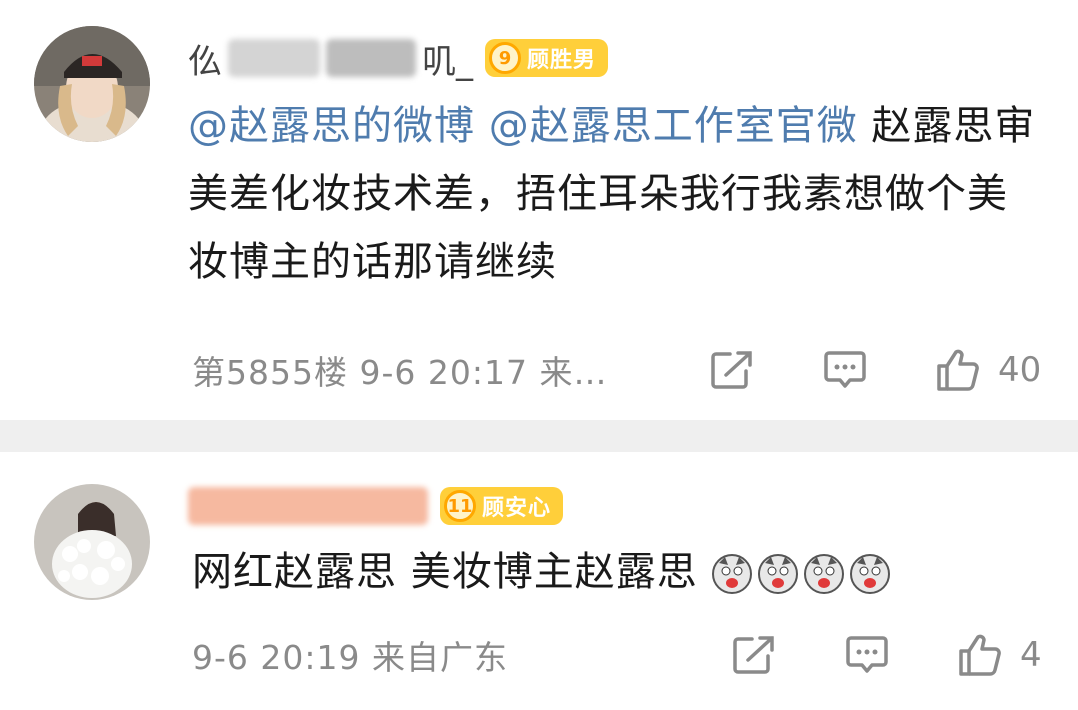 This screenshot has width=1078, height=710. I want to click on comment-text: 网红赵露思 美妆博主赵露思, so click(622, 572).